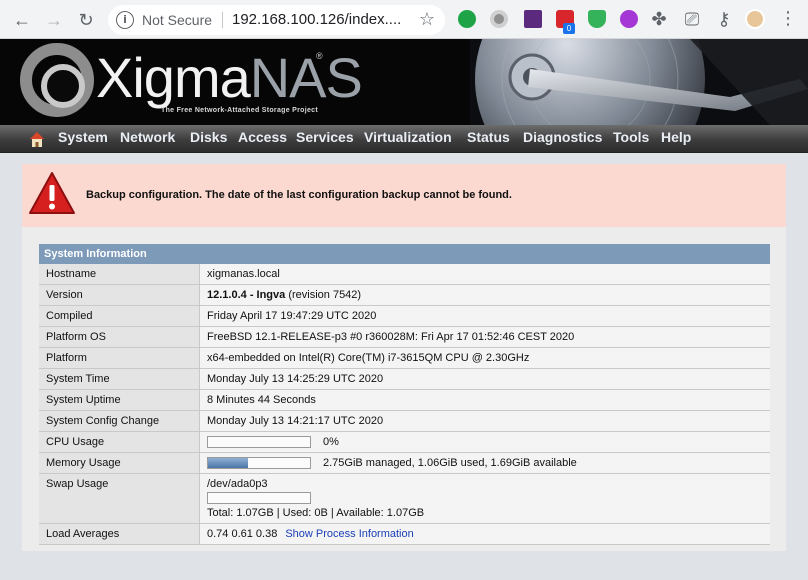 This screenshot has width=808, height=580. What do you see at coordinates (119, 358) in the screenshot?
I see `platform-label: Platform` at bounding box center [119, 358].